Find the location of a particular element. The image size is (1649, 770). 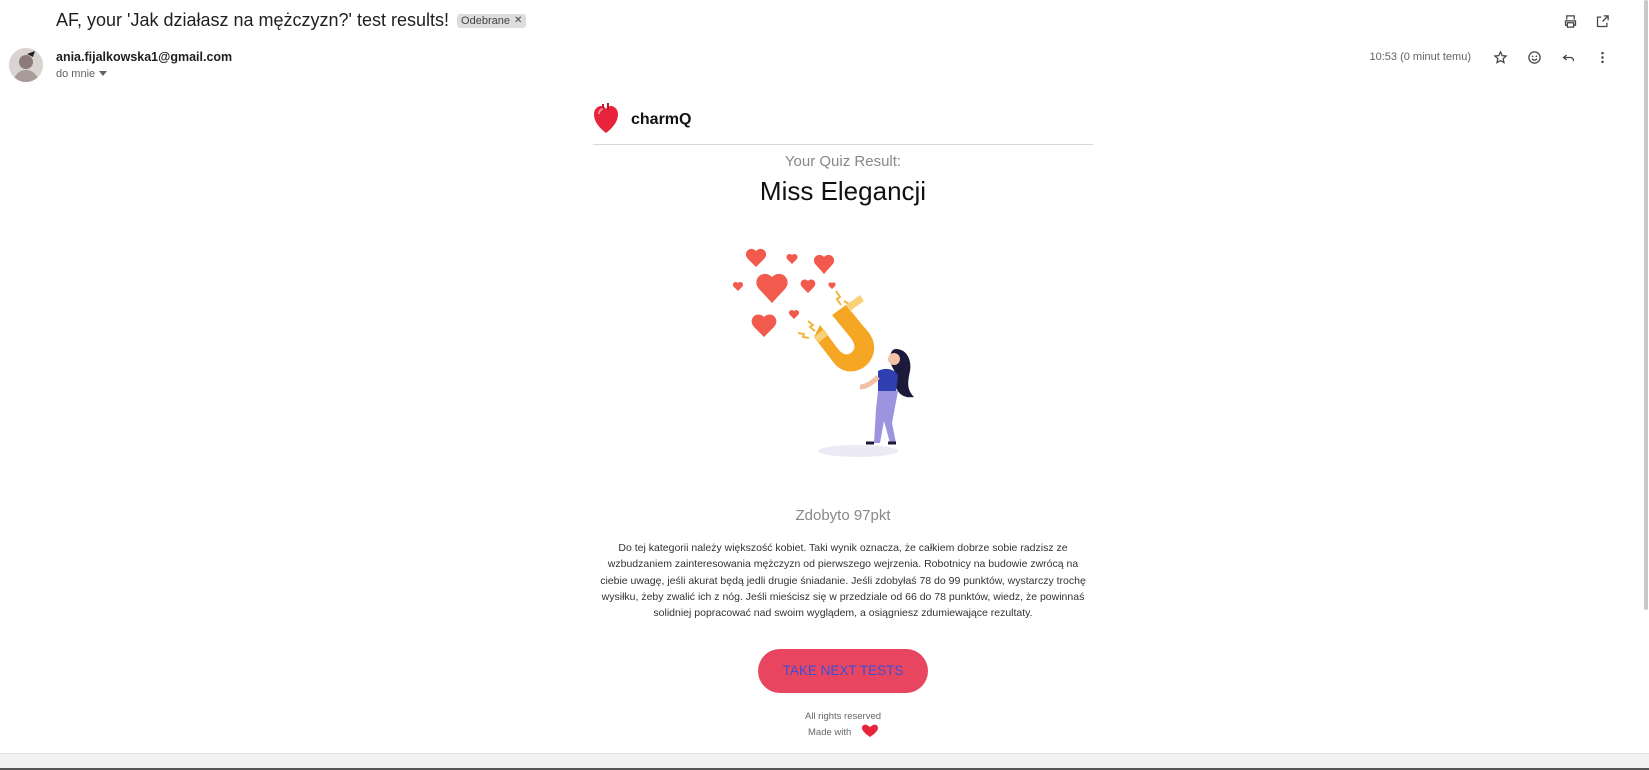

heart-logo-icon is located at coordinates (606, 120).